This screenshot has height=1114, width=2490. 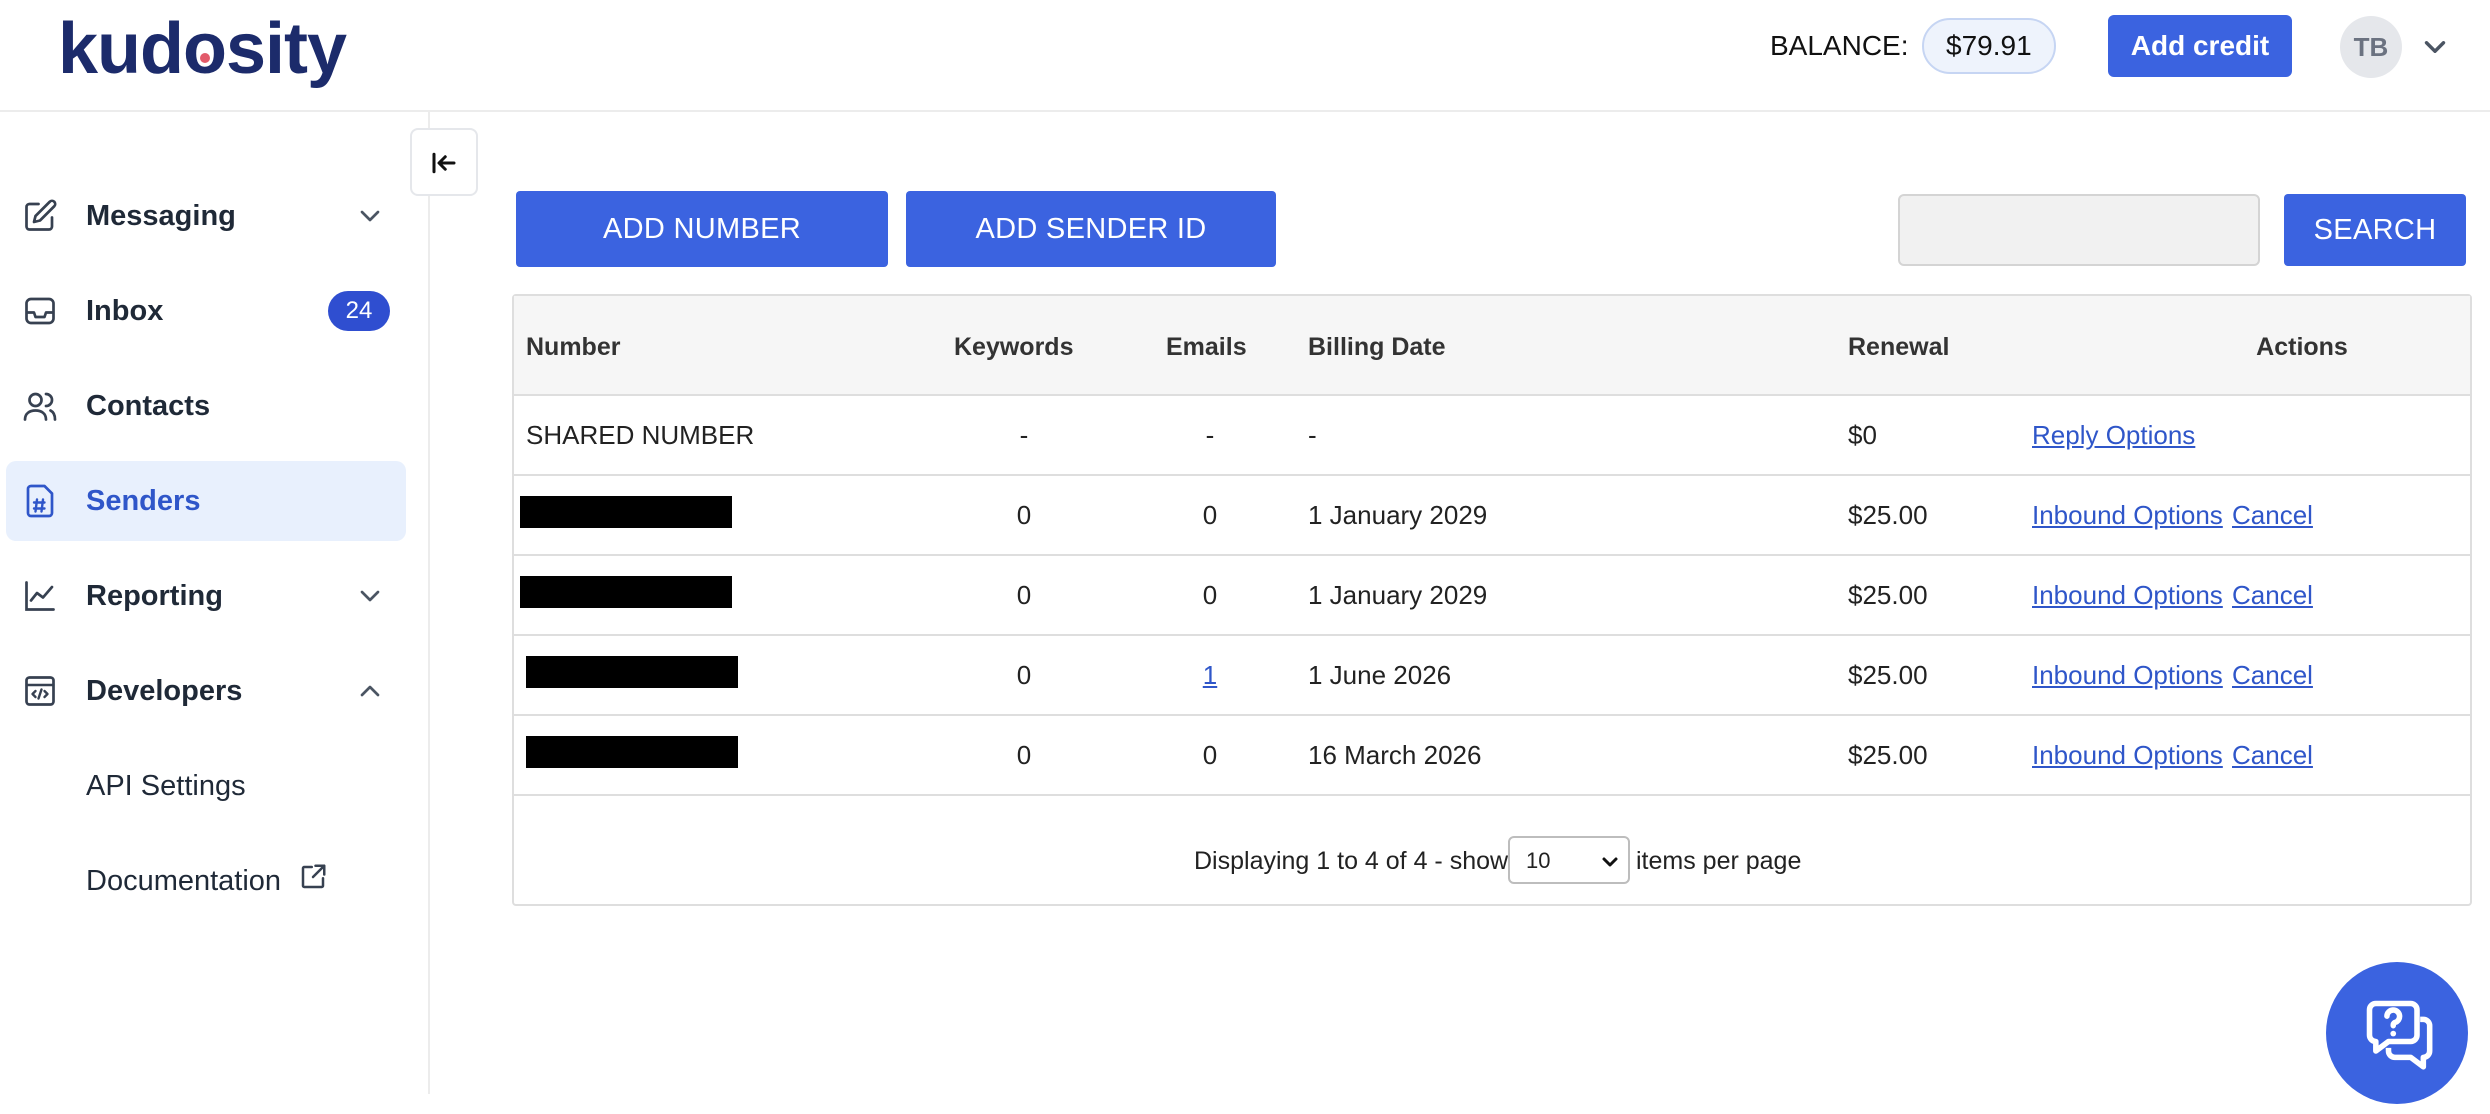 I want to click on sidebar-item-developers: Developers, so click(x=206, y=691).